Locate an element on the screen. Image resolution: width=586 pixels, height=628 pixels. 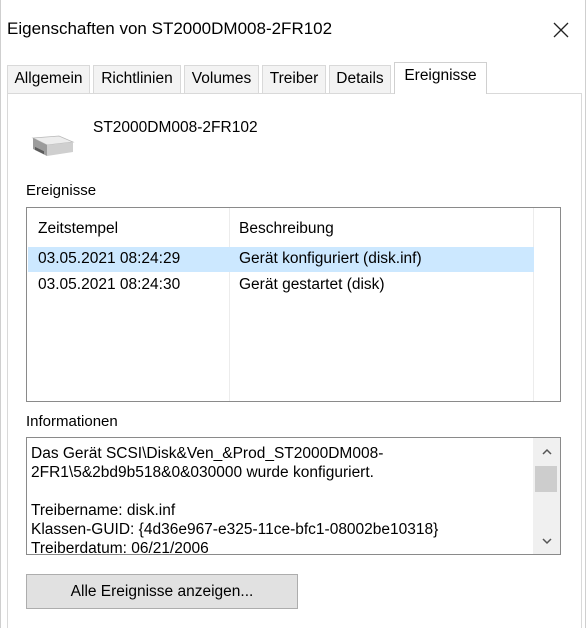
title-bar: Eigenschaften von ST2000DM008-2FR102 is located at coordinates (293, 30).